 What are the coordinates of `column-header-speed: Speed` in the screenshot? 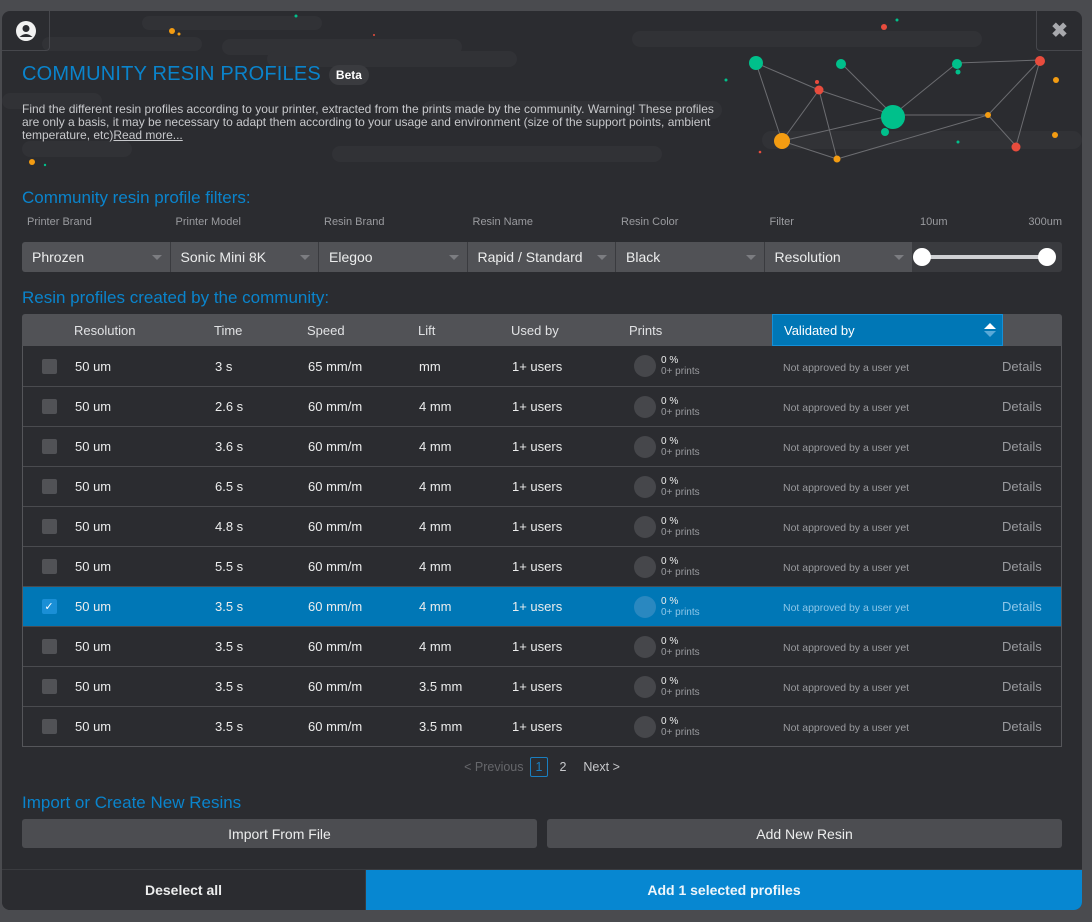 It's located at (362, 330).